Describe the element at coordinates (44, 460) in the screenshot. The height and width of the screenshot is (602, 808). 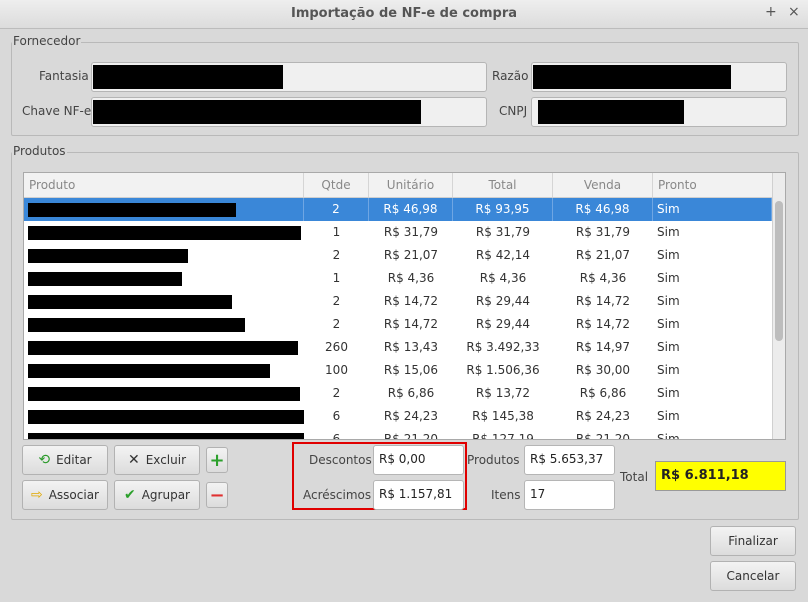
I see `refresh-icon: ⟲` at that location.